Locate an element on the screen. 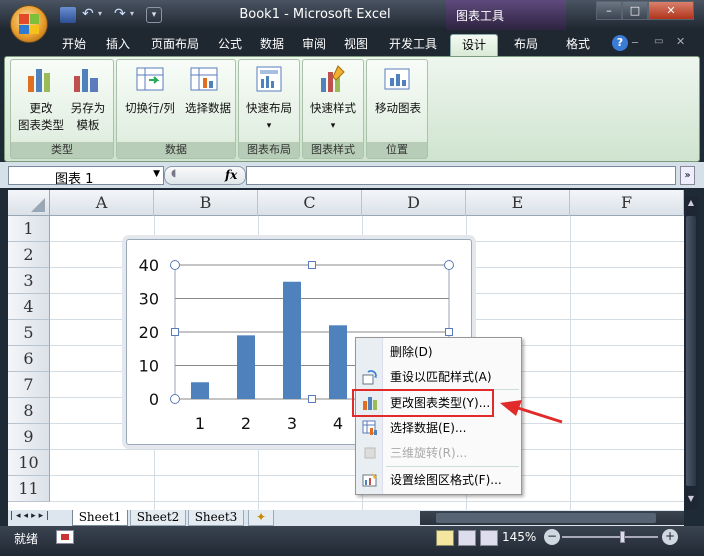  office-button is located at coordinates (29, 24).